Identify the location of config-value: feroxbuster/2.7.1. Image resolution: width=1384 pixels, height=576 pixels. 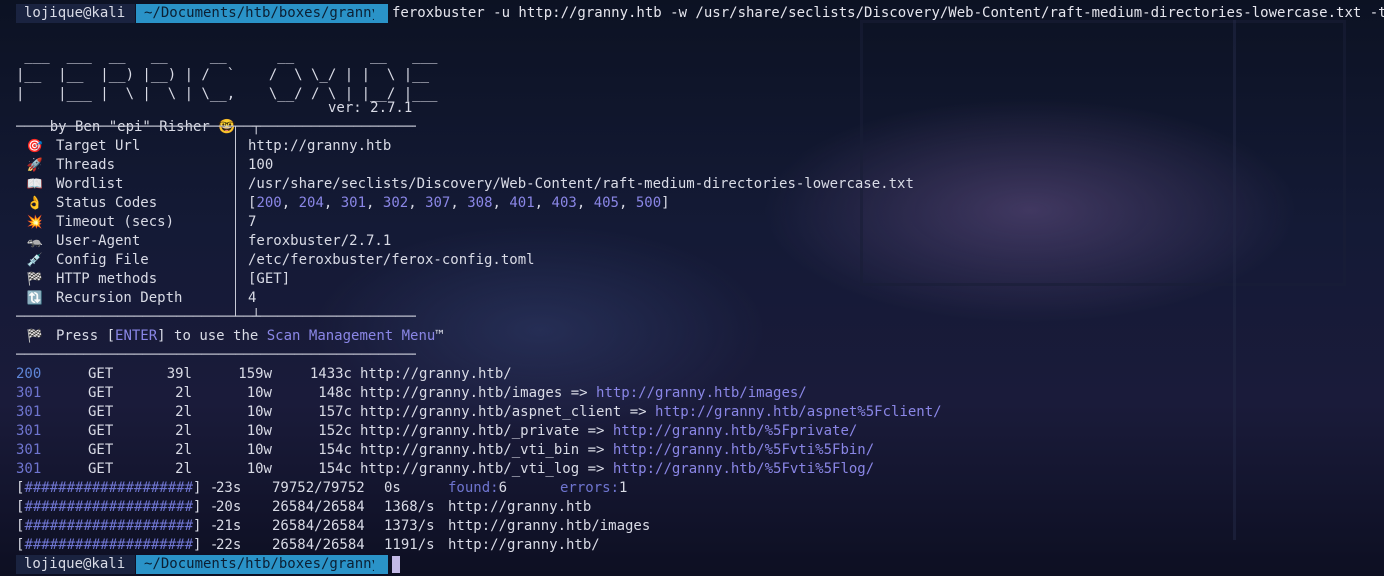
(320, 241).